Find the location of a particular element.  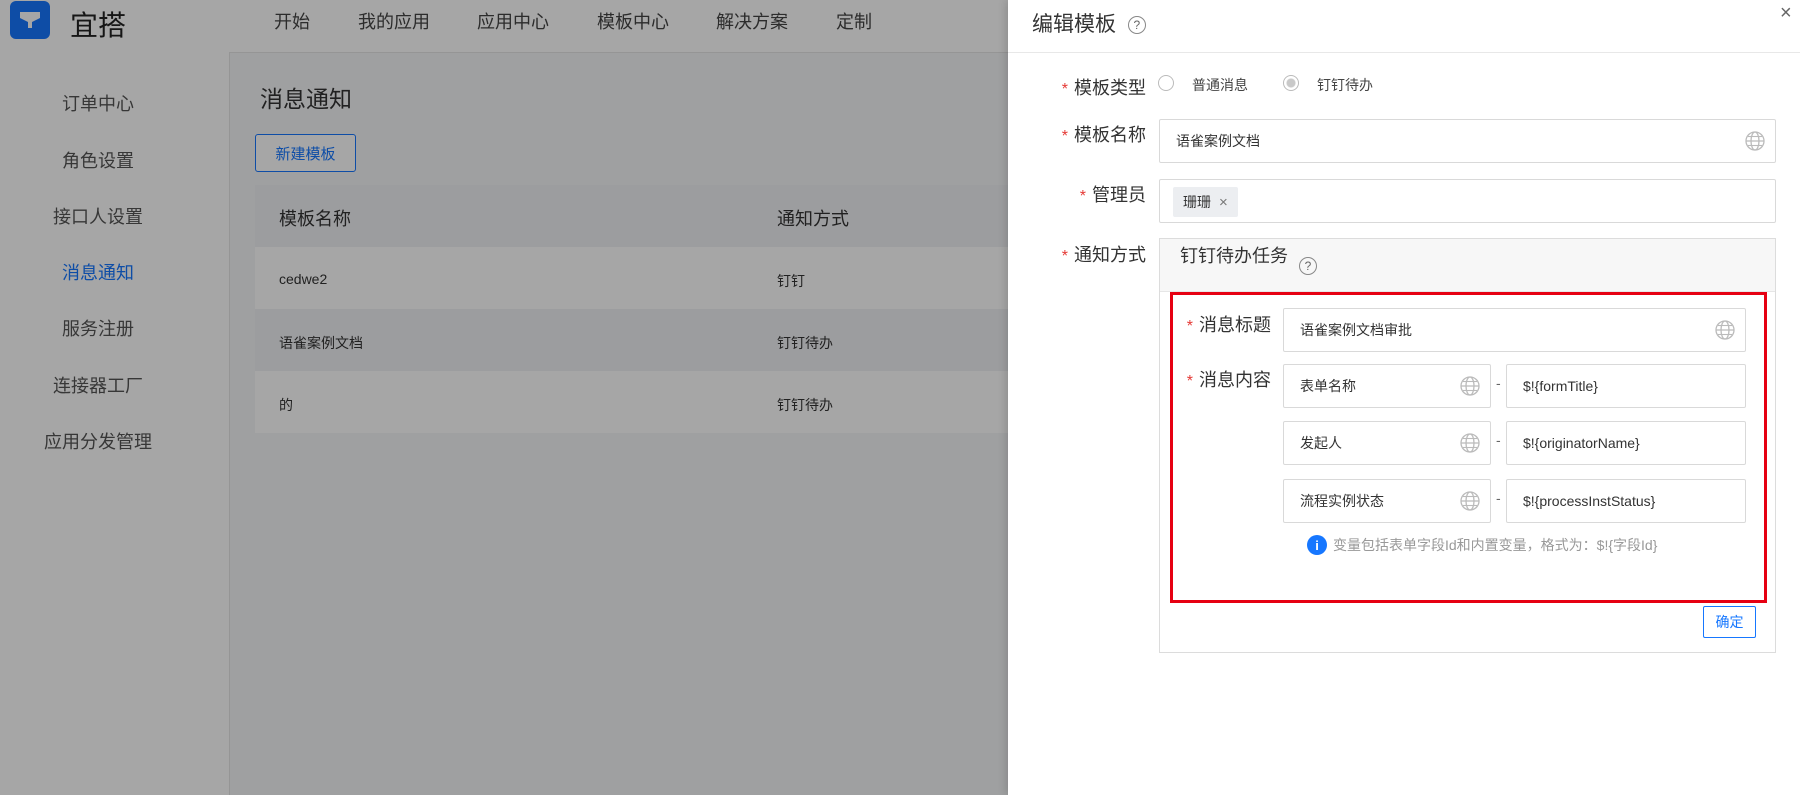

admin-tag: 珊珊 × is located at coordinates (1205, 202).